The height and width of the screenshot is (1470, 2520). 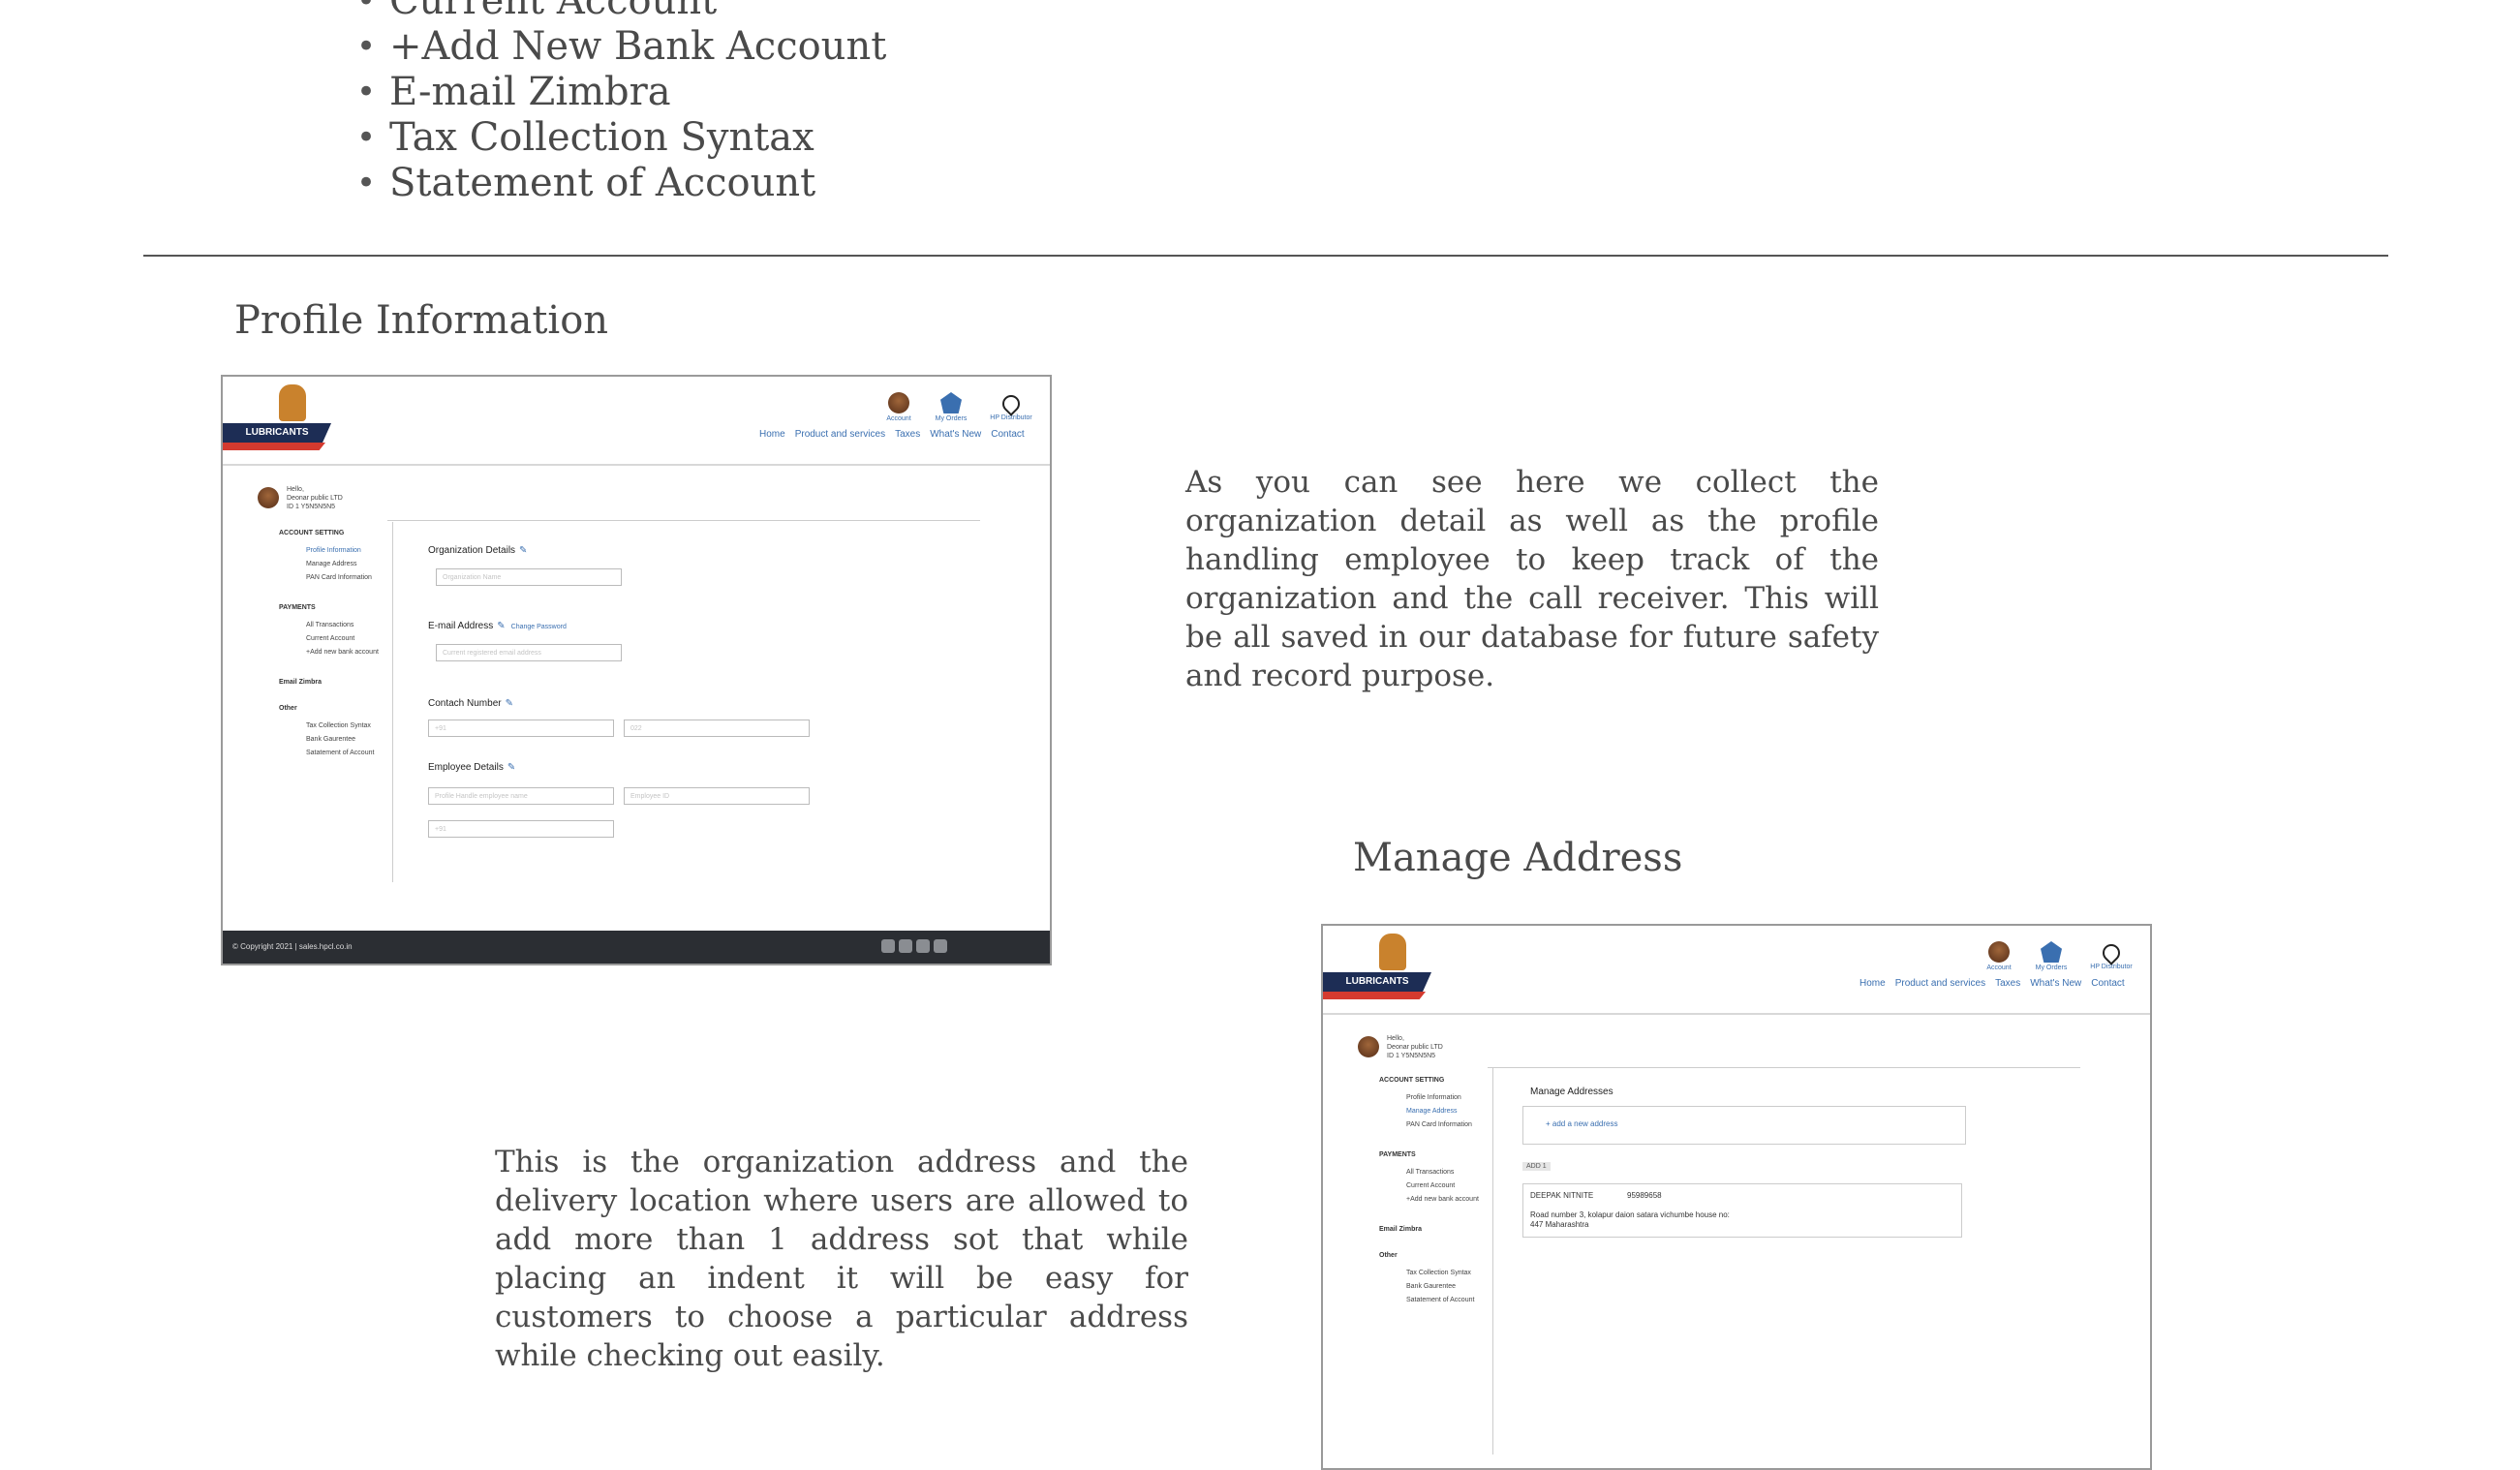 What do you see at coordinates (888, 946) in the screenshot?
I see `instagram-icon` at bounding box center [888, 946].